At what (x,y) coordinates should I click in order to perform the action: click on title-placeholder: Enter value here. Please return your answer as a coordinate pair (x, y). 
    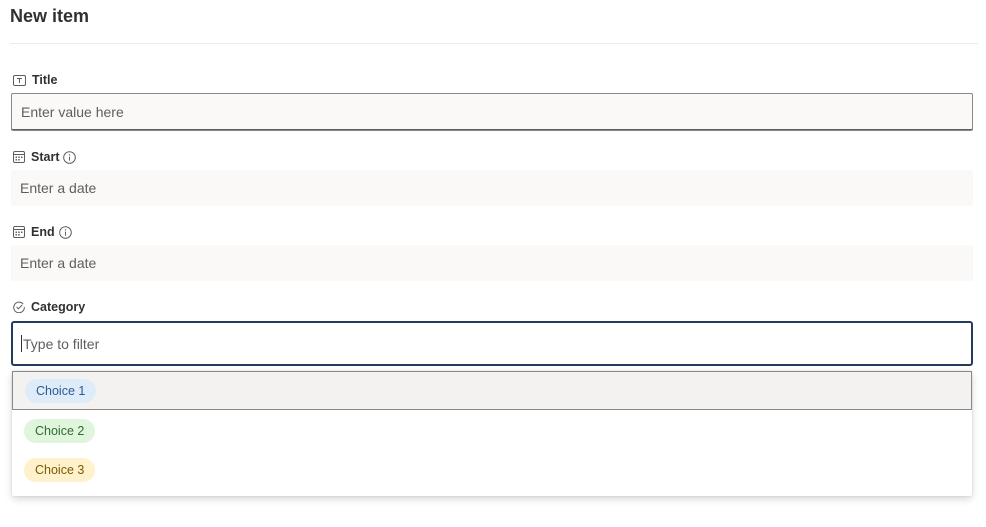
    Looking at the image, I should click on (72, 112).